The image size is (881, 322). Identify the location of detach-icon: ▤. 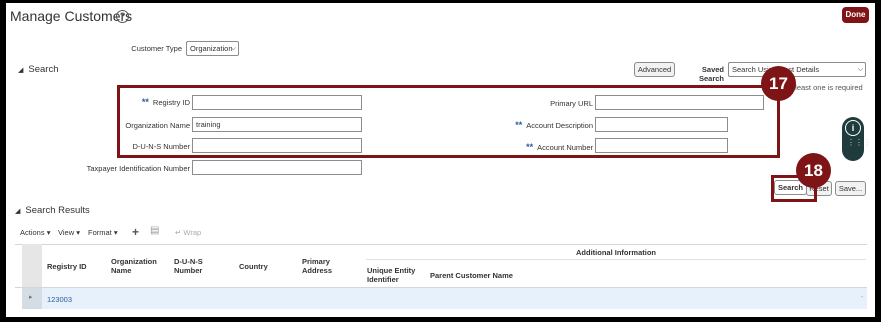
(154, 230).